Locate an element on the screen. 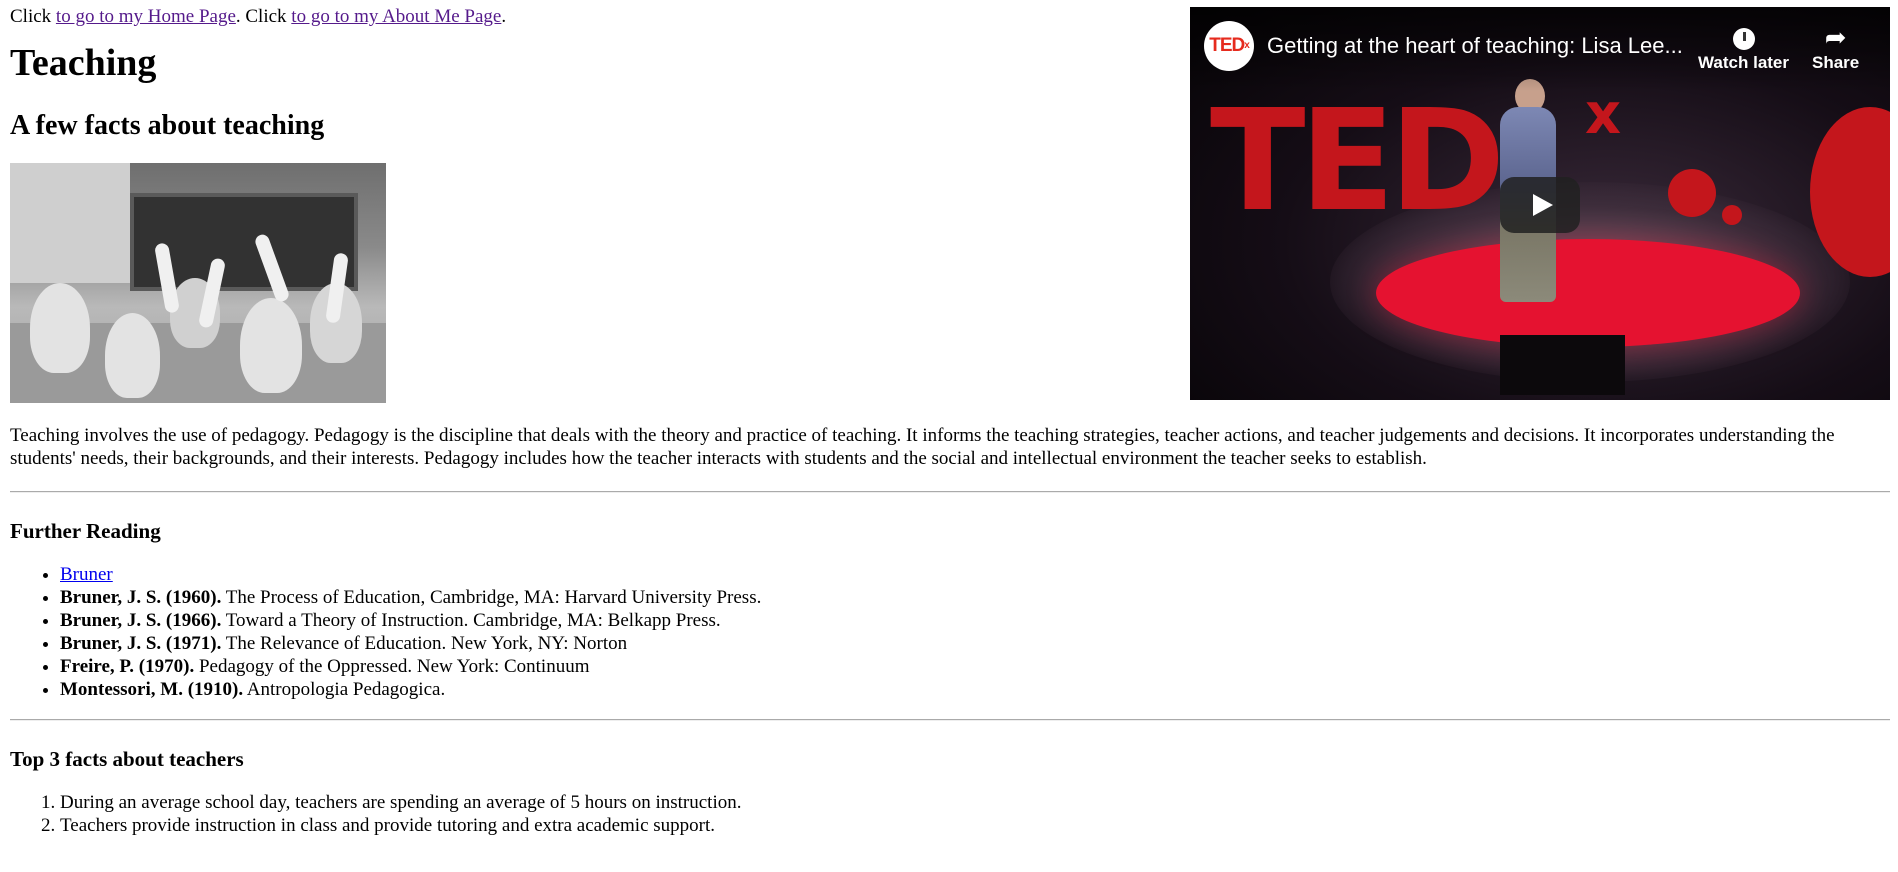  video-stage-ted-x: x is located at coordinates (1603, 114).